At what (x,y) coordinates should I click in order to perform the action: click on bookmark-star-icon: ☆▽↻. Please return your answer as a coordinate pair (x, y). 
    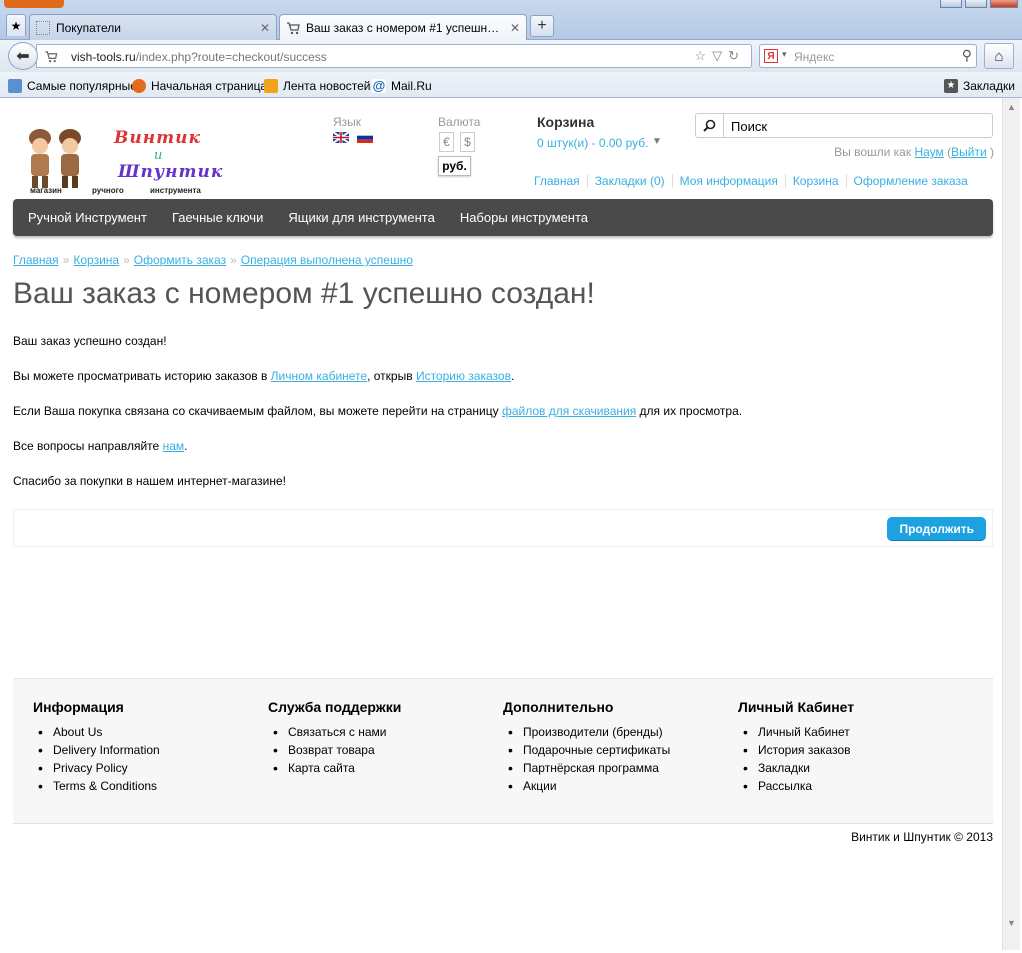
    Looking at the image, I should click on (719, 56).